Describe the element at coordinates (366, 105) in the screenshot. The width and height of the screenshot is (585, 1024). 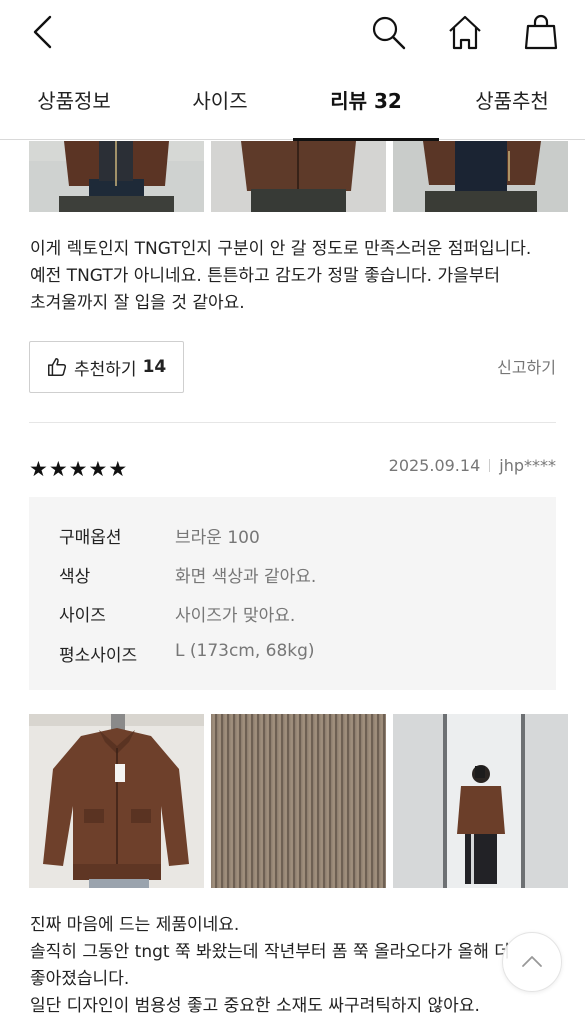
I see `tab-reviews: 리뷰 32` at that location.